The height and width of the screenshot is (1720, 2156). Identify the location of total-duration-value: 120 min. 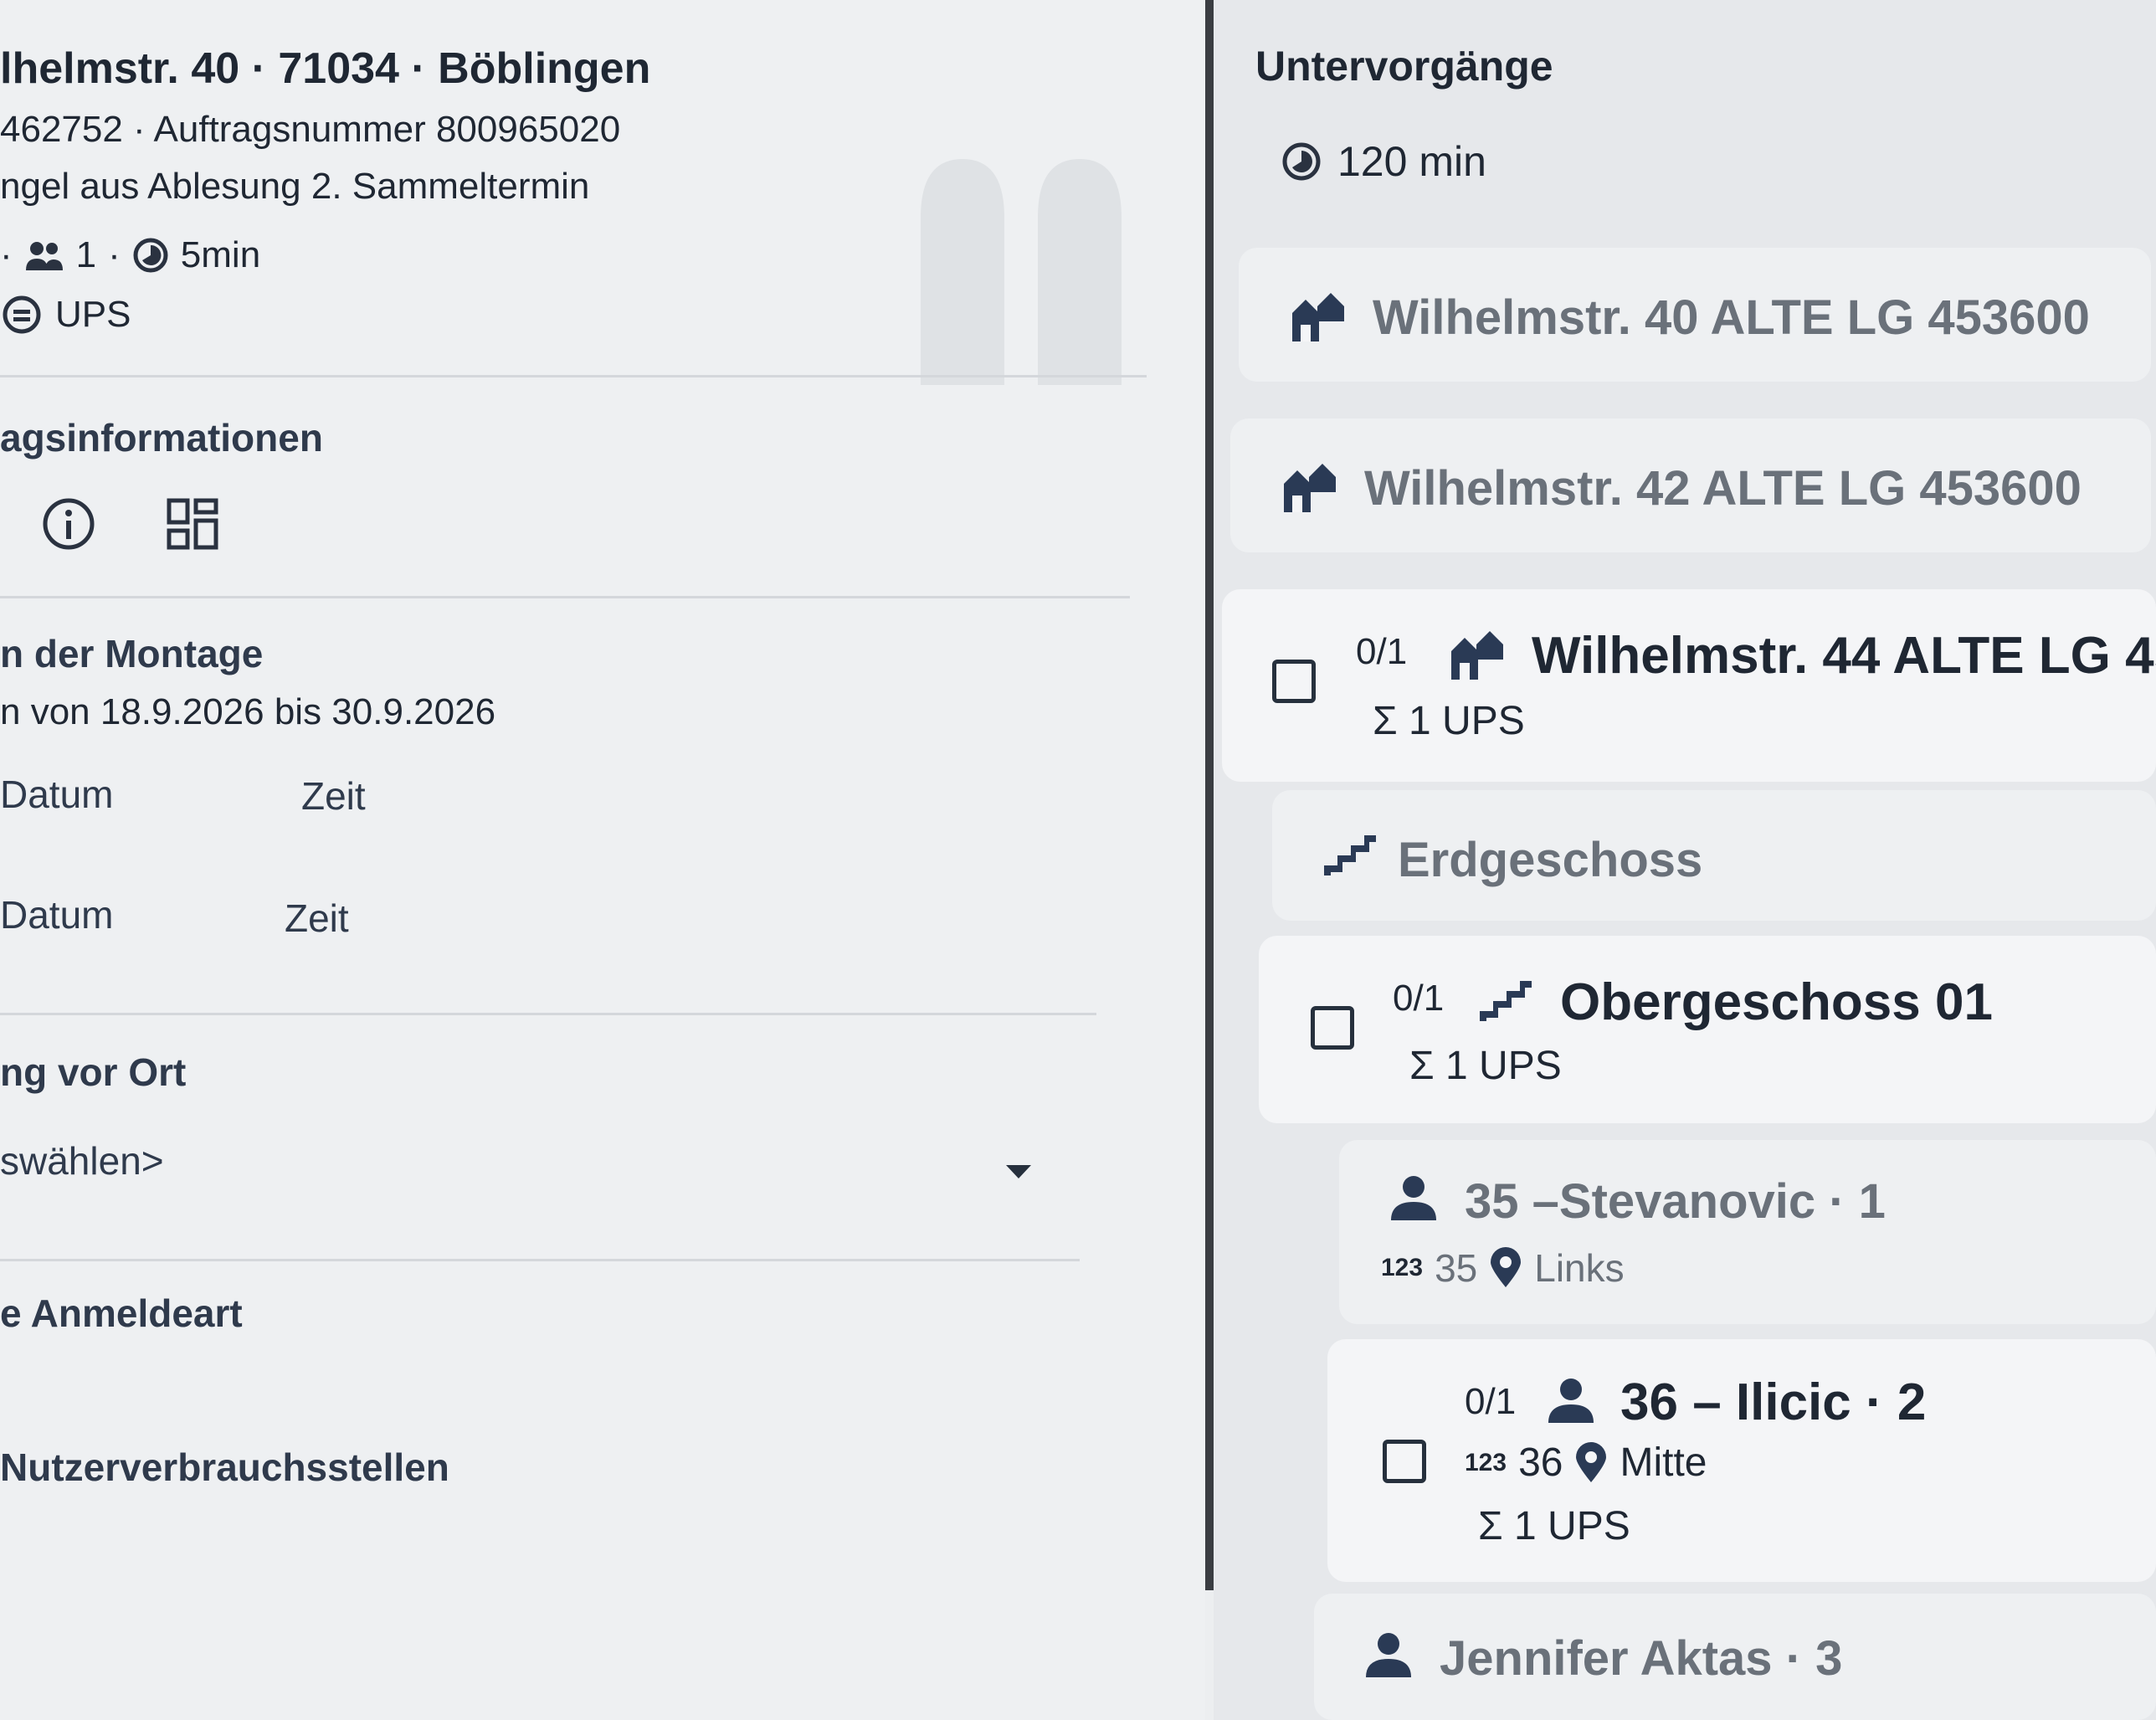
(1411, 161).